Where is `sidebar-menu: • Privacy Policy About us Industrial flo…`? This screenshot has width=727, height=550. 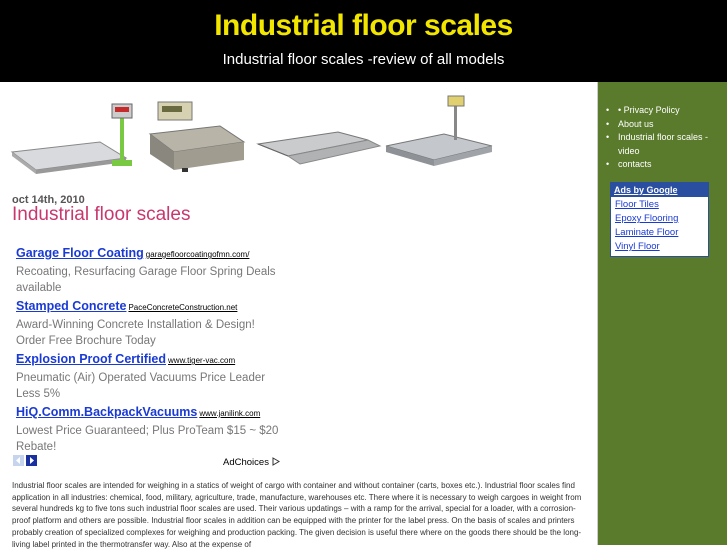 sidebar-menu: • Privacy Policy About us Industrial flo… is located at coordinates (665, 138).